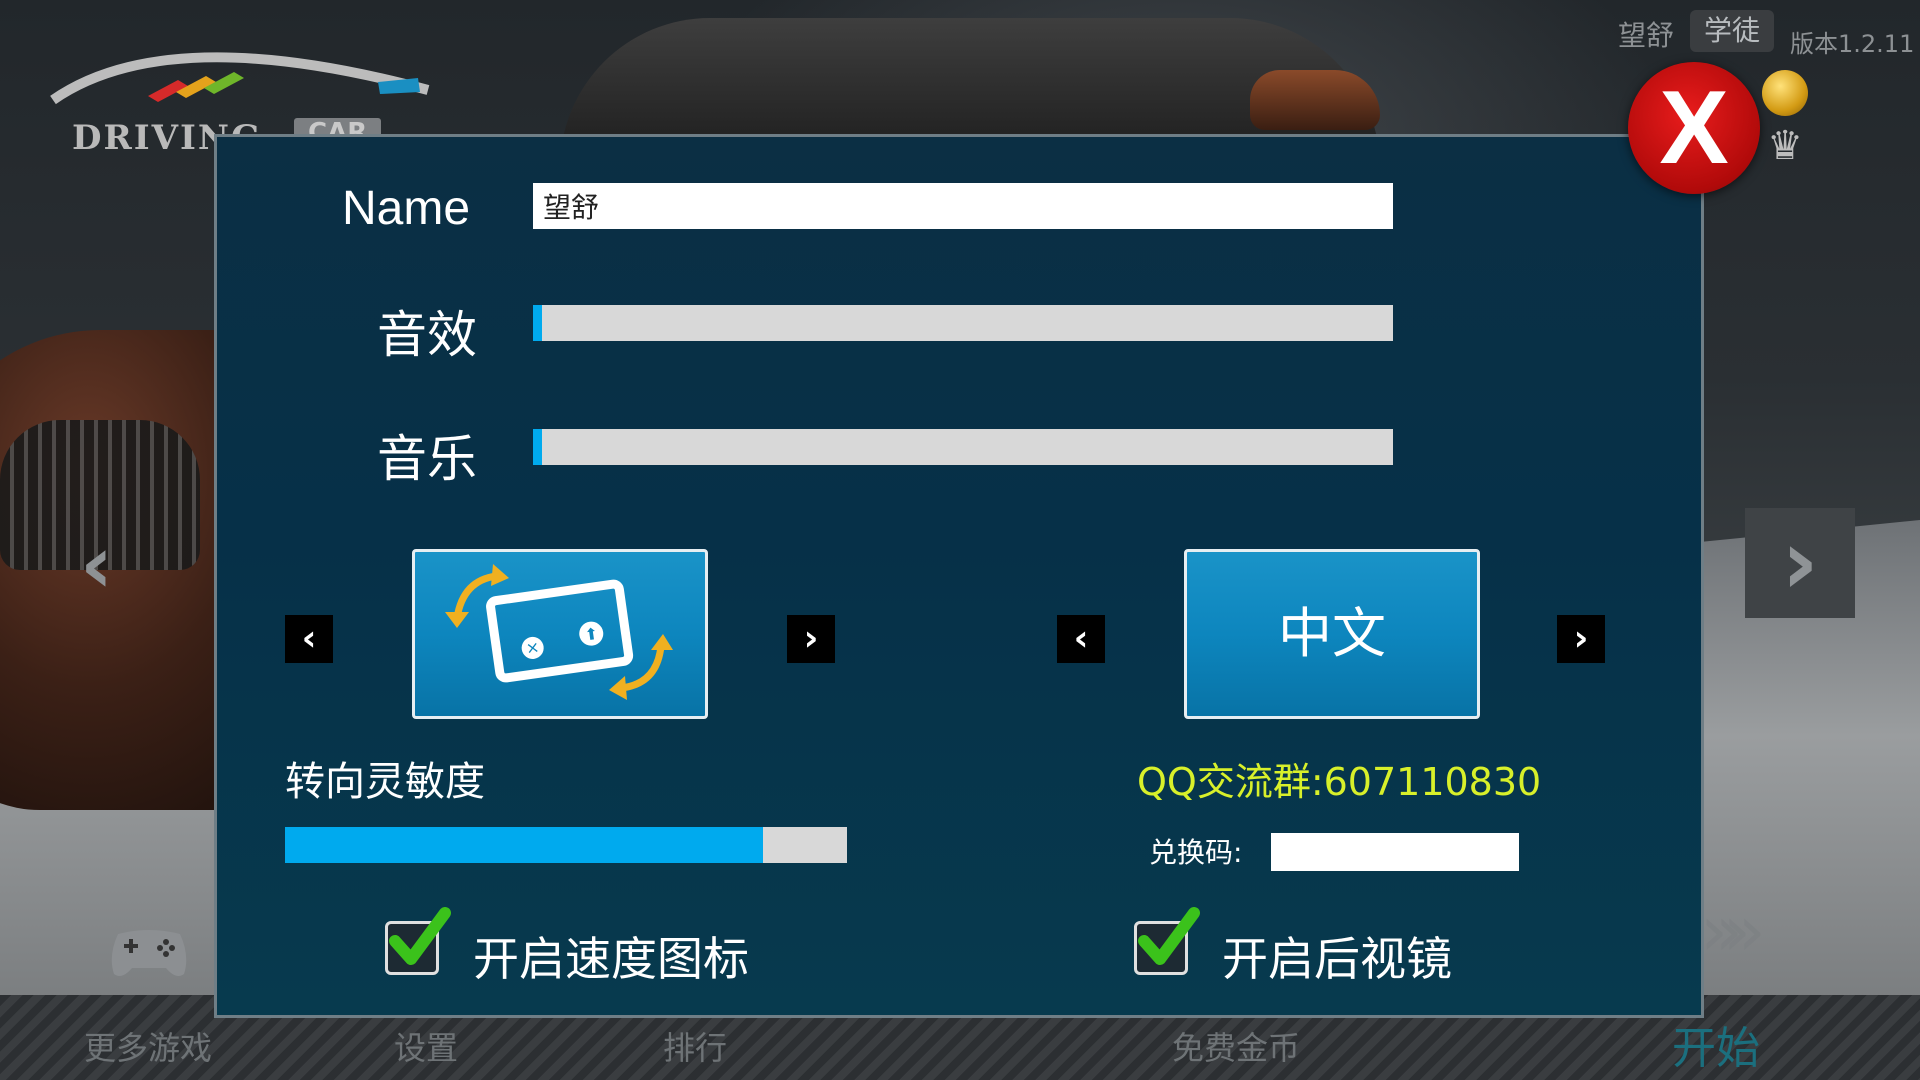  What do you see at coordinates (385, 782) in the screenshot?
I see `steering-sensitivity-label: 转向灵敏度` at bounding box center [385, 782].